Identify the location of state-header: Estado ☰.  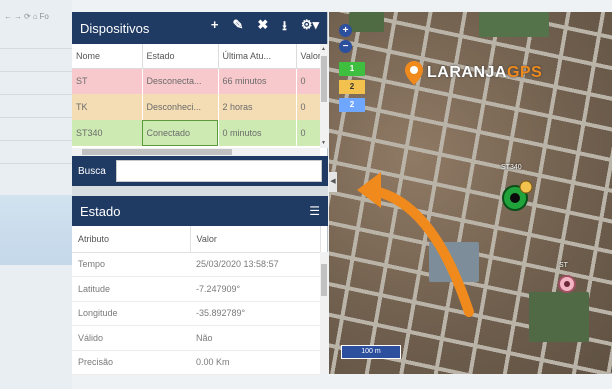
(200, 211).